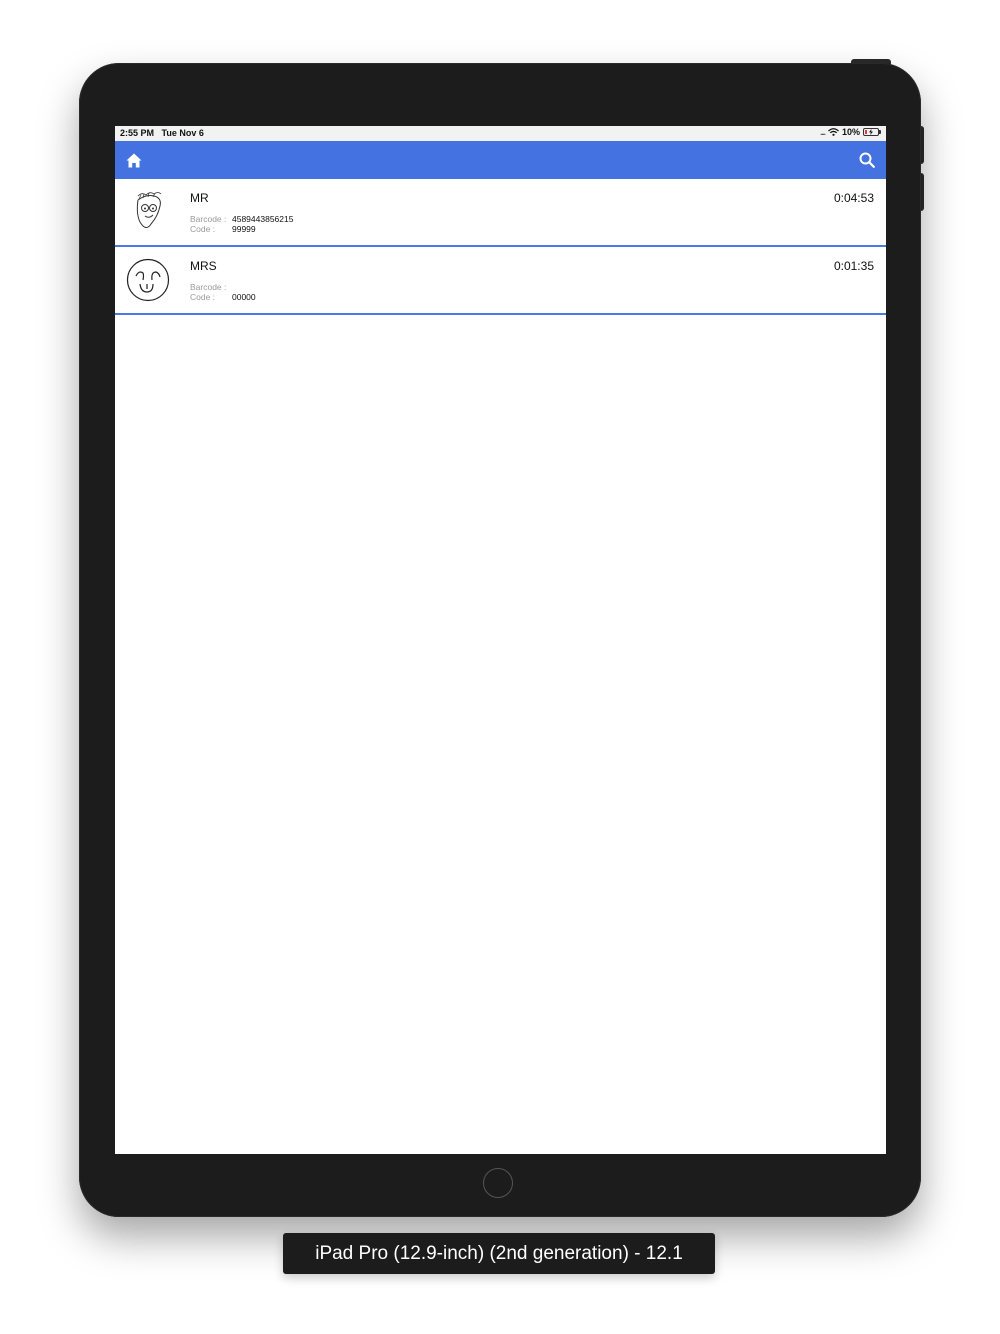  Describe the element at coordinates (872, 132) in the screenshot. I see `battery-charging-icon` at that location.